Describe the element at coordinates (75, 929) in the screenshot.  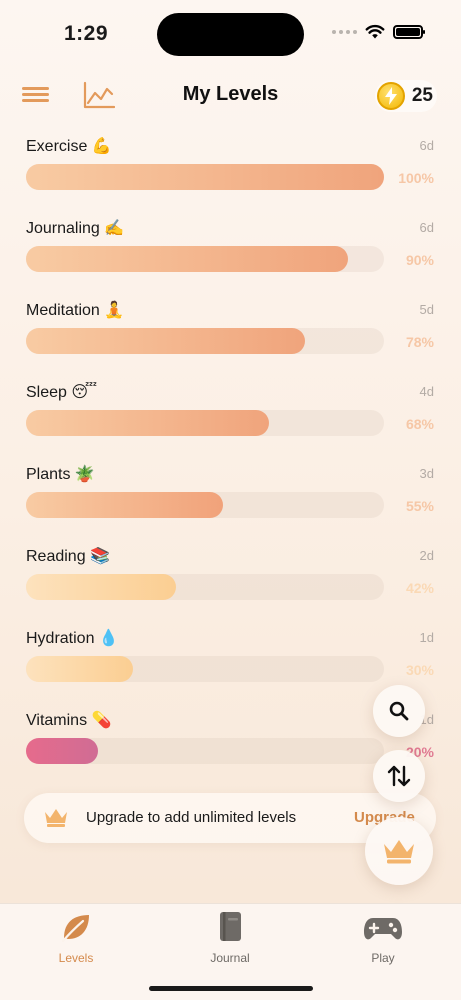
I see `leaf-icon` at that location.